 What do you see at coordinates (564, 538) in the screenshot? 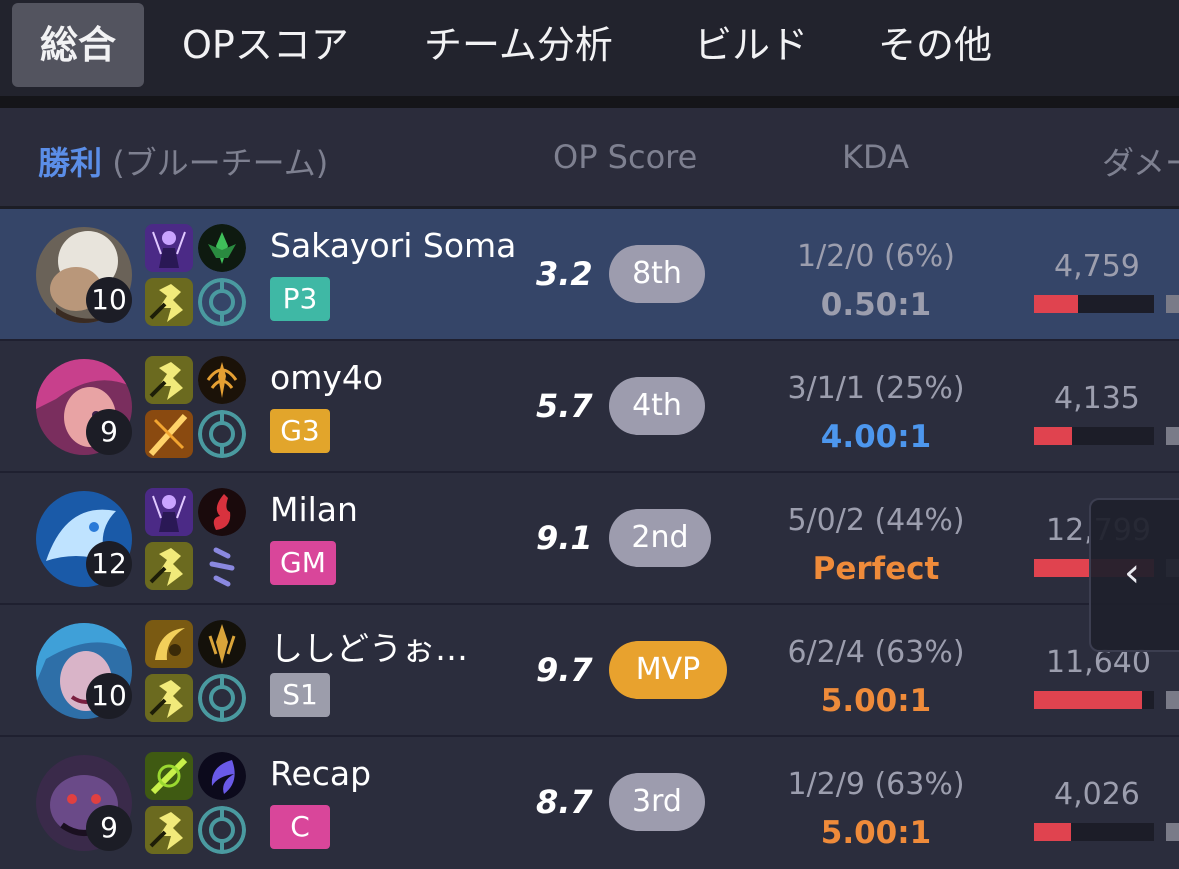
I see `op-score-value: 9.1` at bounding box center [564, 538].